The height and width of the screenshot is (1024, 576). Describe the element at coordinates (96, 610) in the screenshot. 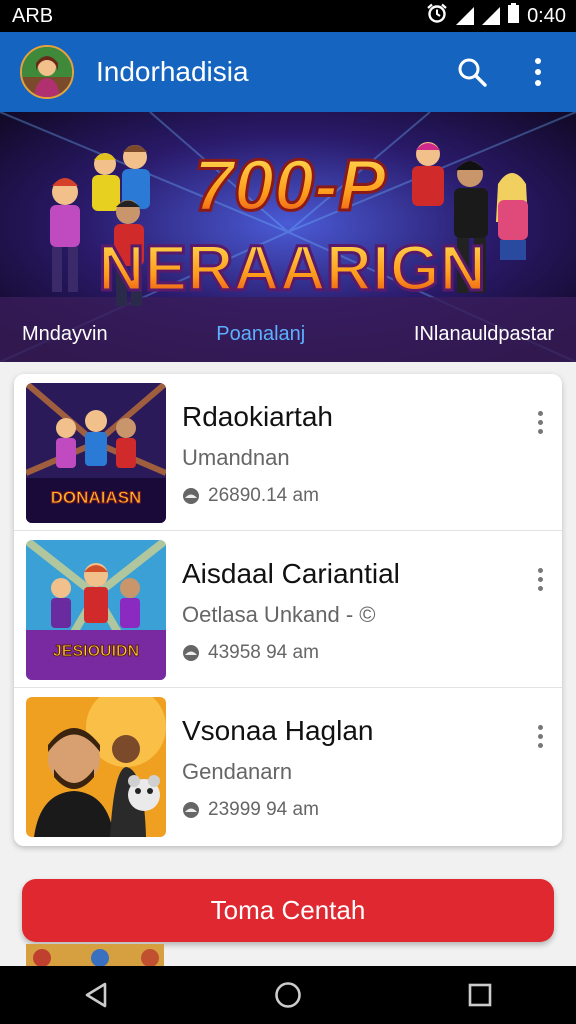

I see `list-thumbnail-2: JESIOUIDN` at that location.